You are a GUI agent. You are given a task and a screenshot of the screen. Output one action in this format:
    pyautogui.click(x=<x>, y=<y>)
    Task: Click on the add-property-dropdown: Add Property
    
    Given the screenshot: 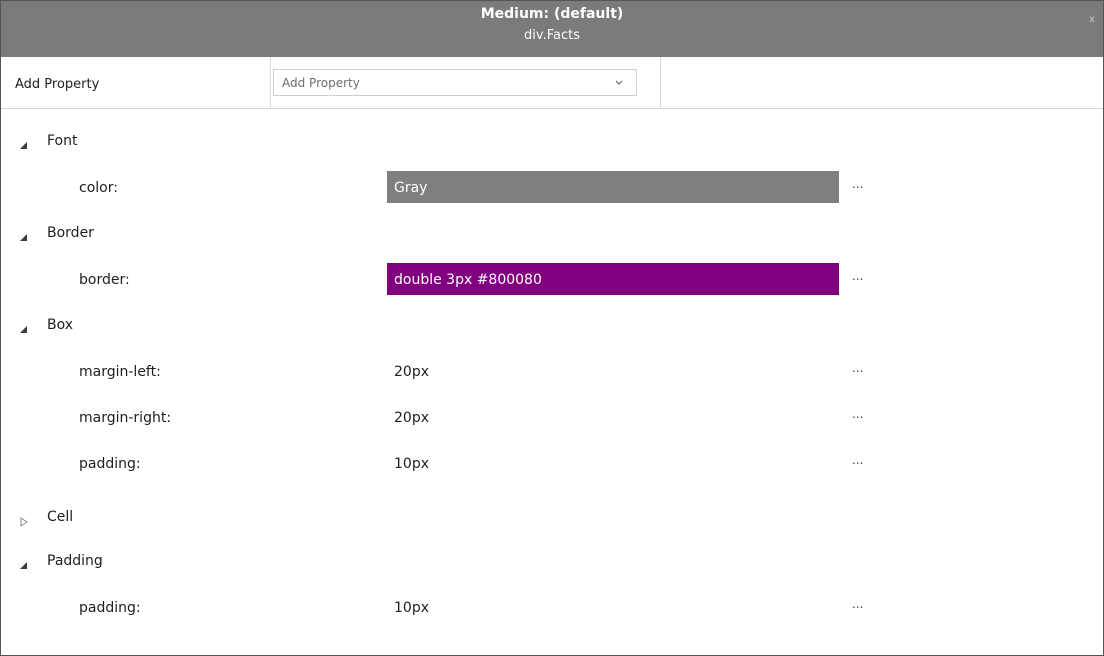 What is the action you would take?
    pyautogui.click(x=455, y=82)
    